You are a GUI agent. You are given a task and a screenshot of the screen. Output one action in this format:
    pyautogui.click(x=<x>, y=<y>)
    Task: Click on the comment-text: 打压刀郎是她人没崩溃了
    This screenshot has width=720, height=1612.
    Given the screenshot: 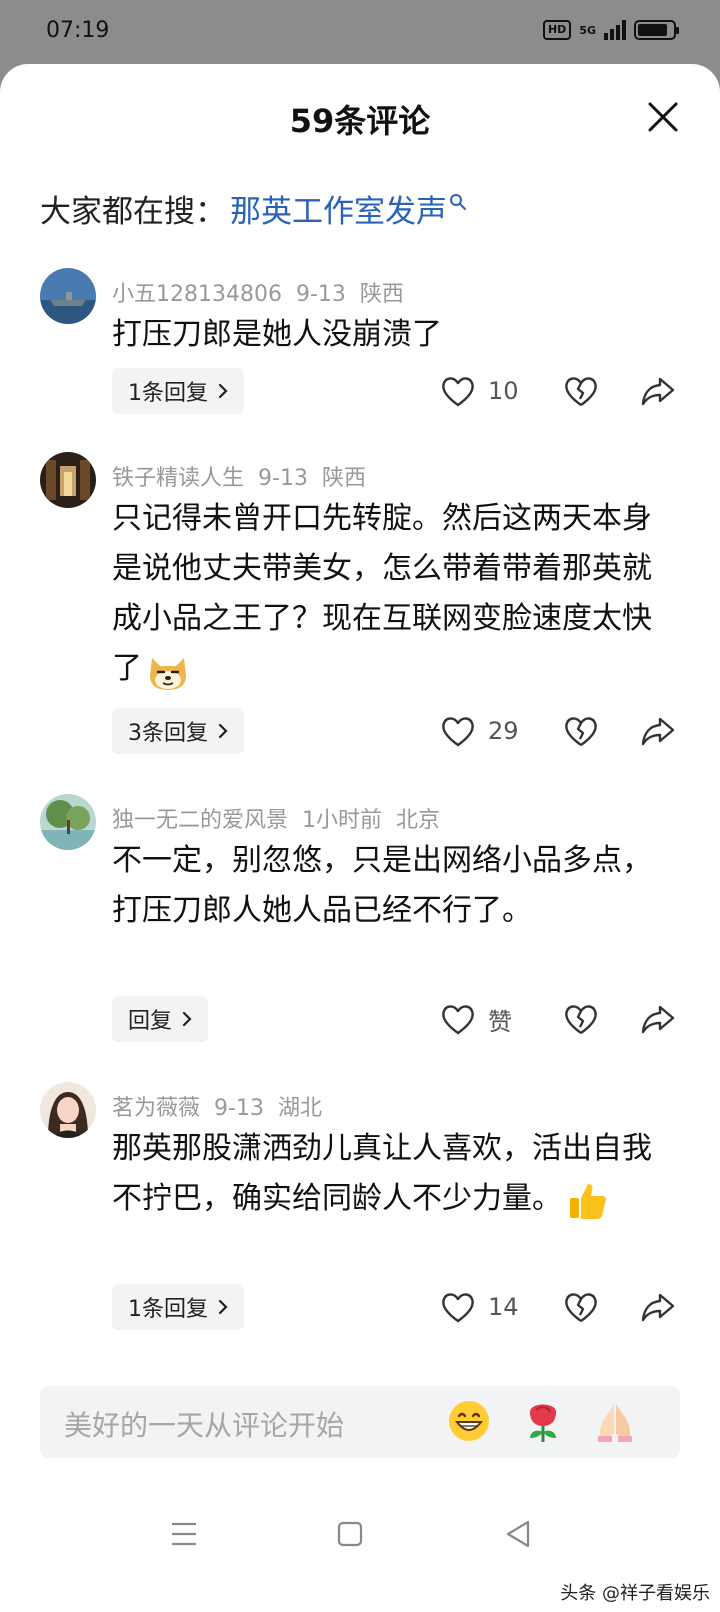 What is the action you would take?
    pyautogui.click(x=392, y=335)
    